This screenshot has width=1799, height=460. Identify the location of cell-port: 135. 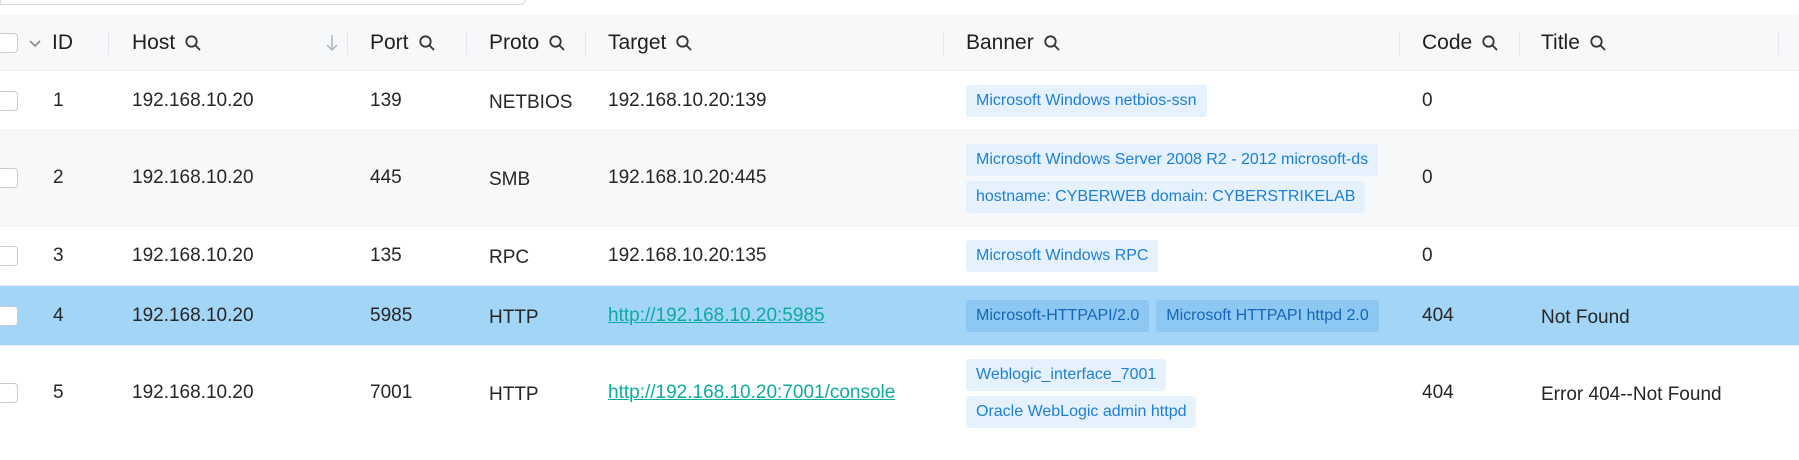
(386, 255).